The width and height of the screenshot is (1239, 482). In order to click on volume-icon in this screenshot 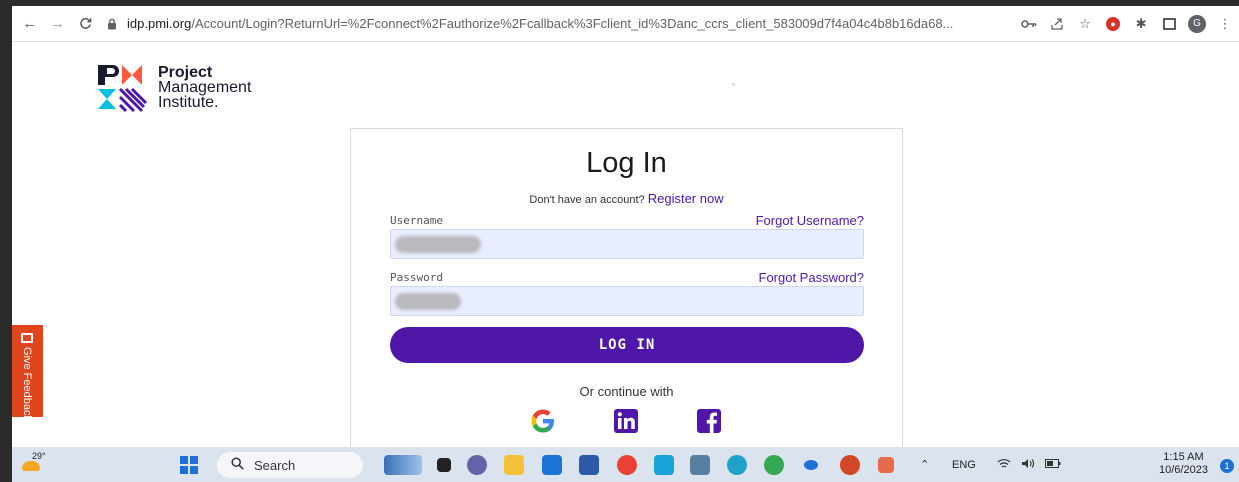, I will do `click(1028, 465)`.